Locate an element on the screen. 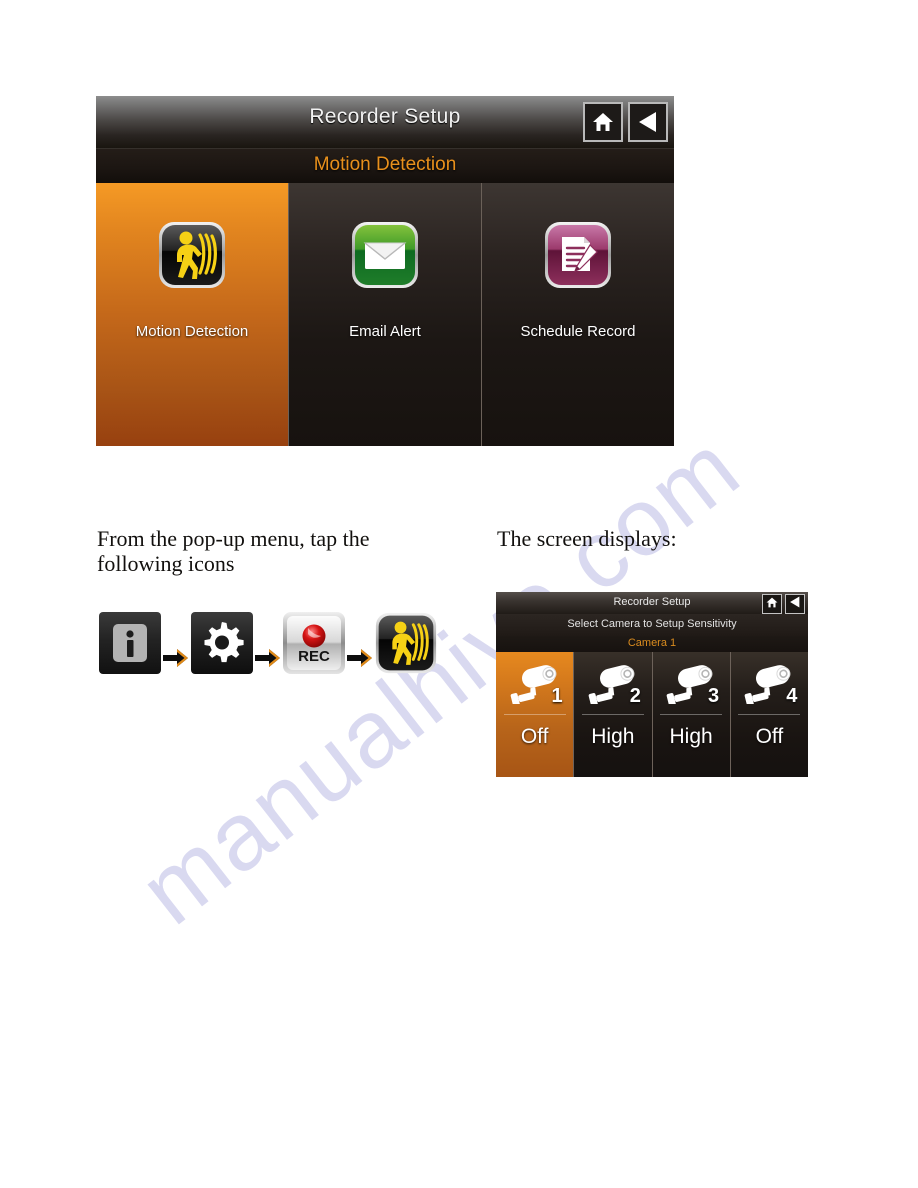  schedule-record-icon is located at coordinates (578, 255).